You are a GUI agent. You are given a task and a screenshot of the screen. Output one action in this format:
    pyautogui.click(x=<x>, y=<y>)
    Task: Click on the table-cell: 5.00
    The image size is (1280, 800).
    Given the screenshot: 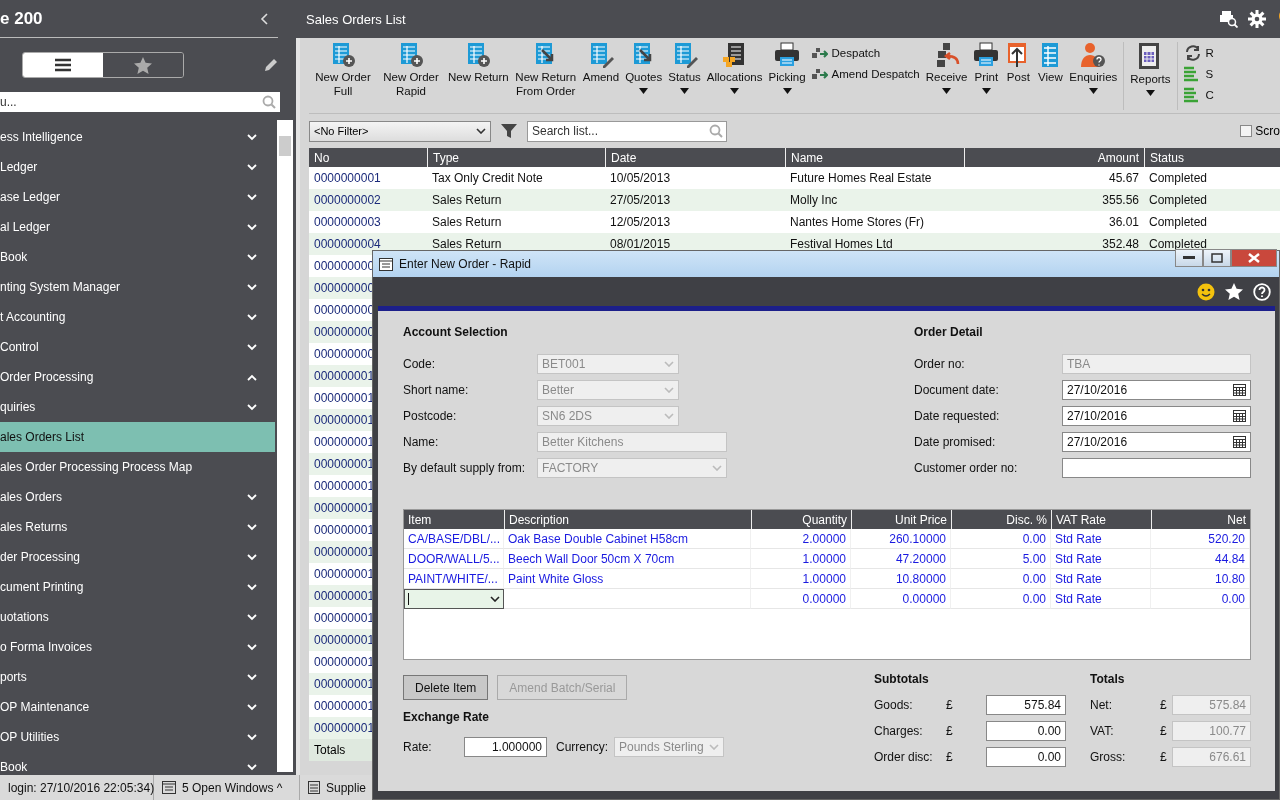 What is the action you would take?
    pyautogui.click(x=1001, y=559)
    